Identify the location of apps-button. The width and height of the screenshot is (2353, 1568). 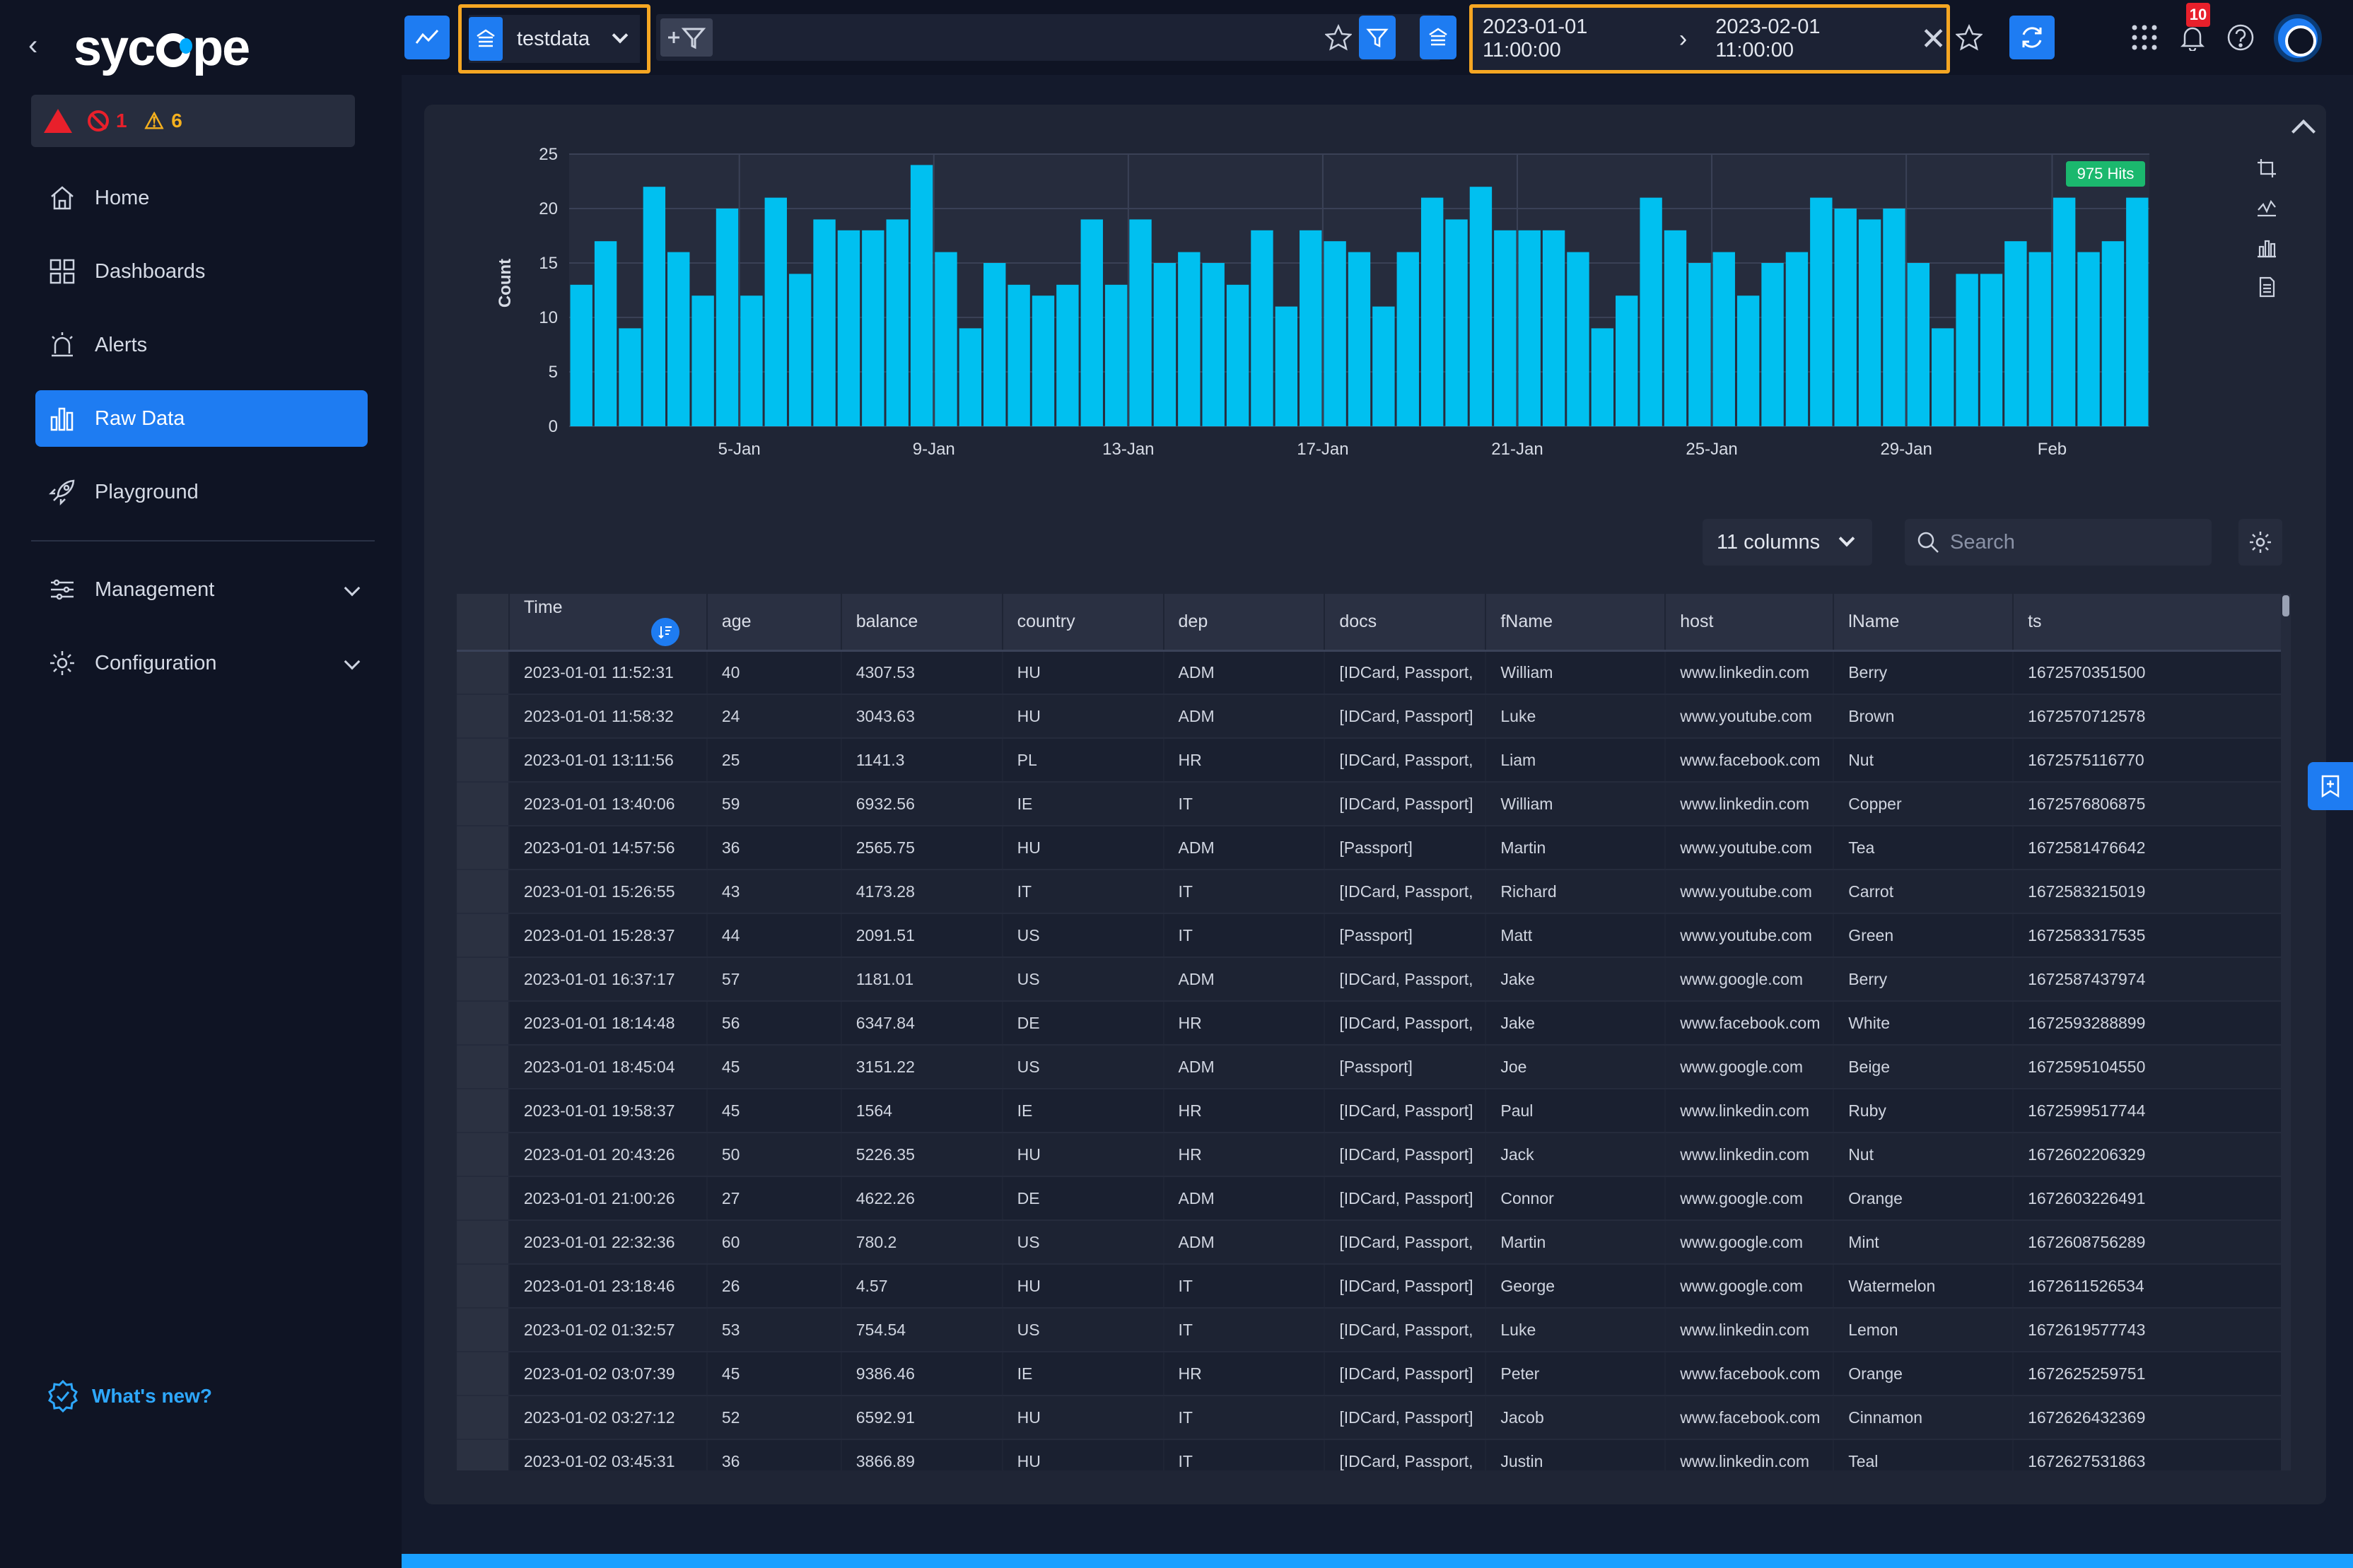
(2144, 37).